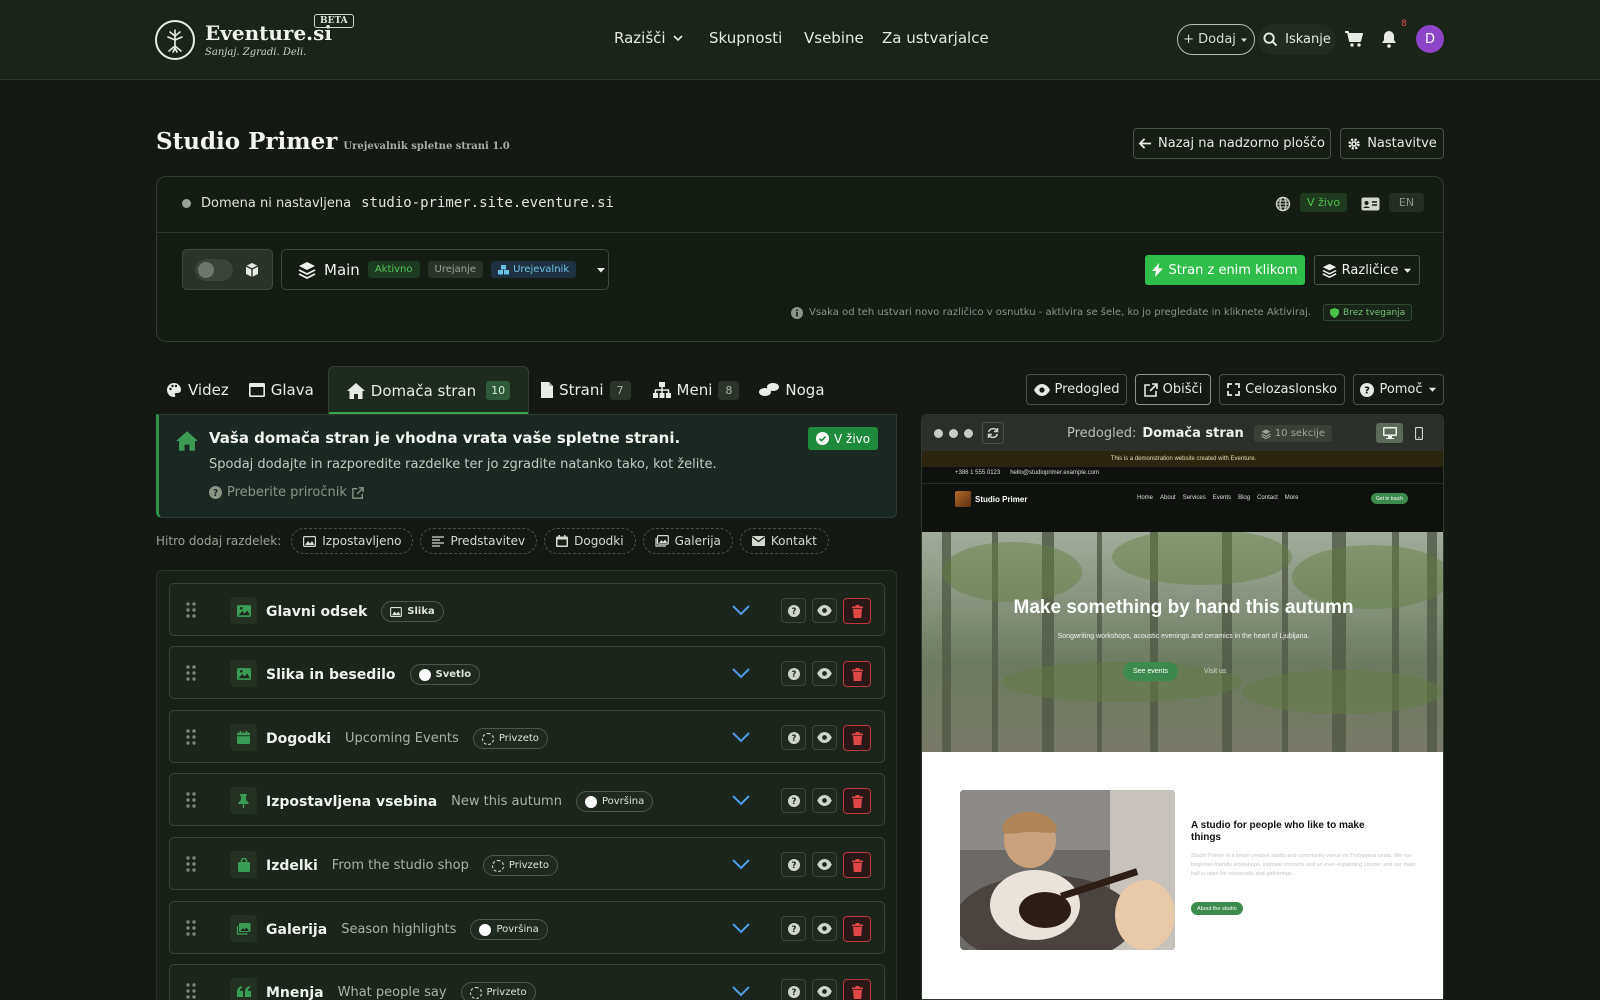  I want to click on add-dropdown-button: + Dodaj, so click(1216, 39).